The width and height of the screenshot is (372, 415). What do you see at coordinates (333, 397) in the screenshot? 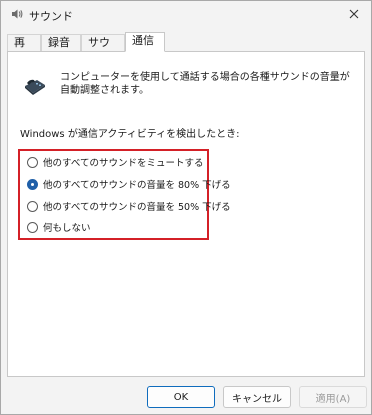
I see `apply-button: 適用(A)` at bounding box center [333, 397].